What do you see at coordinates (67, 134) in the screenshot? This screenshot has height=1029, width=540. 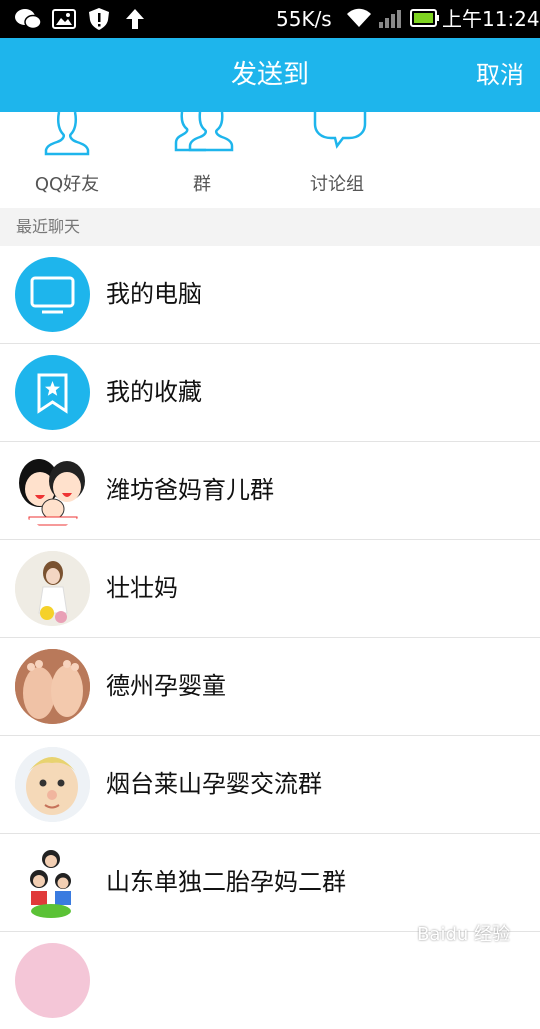 I see `person-icon` at bounding box center [67, 134].